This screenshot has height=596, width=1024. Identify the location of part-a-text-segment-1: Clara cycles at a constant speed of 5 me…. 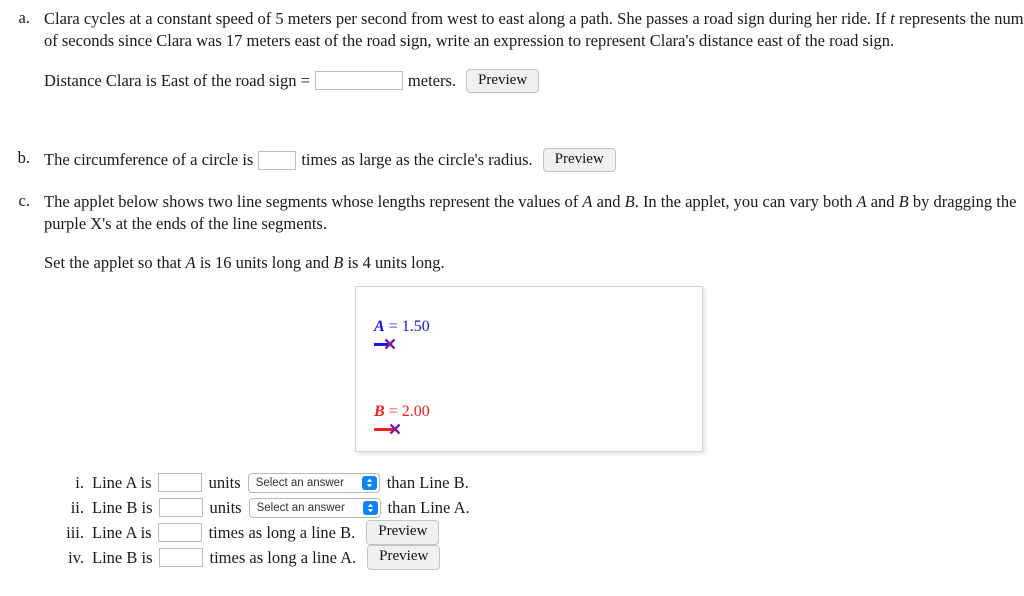
(467, 18).